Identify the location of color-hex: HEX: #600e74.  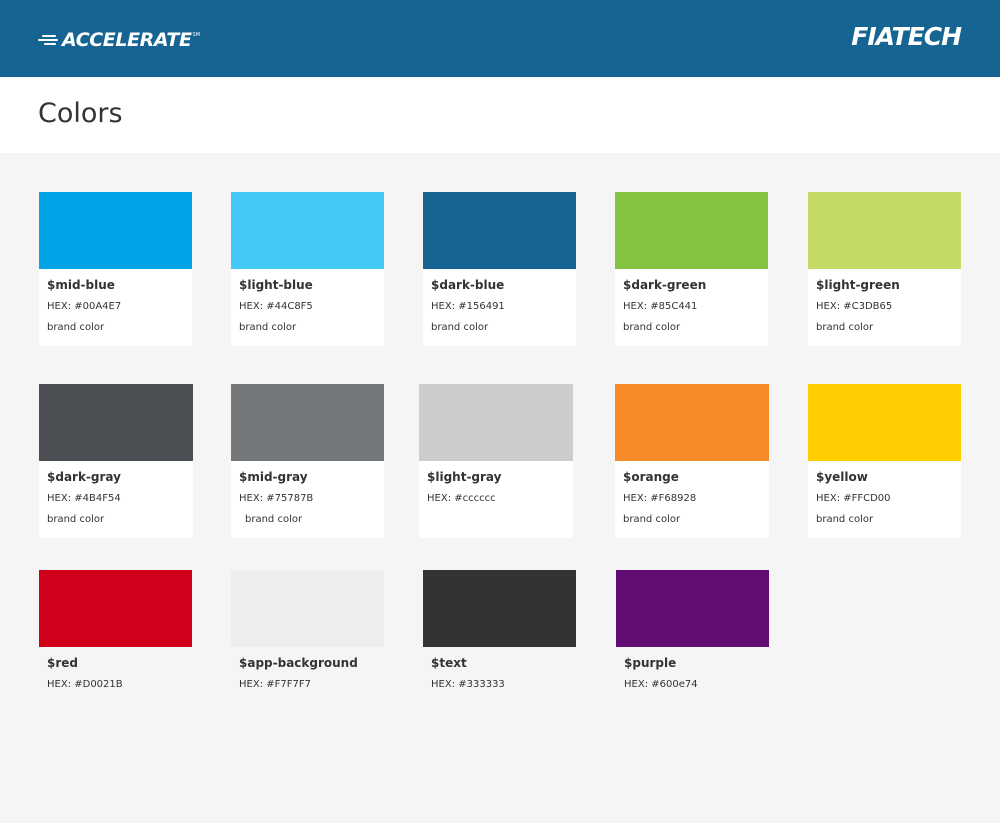
(661, 684).